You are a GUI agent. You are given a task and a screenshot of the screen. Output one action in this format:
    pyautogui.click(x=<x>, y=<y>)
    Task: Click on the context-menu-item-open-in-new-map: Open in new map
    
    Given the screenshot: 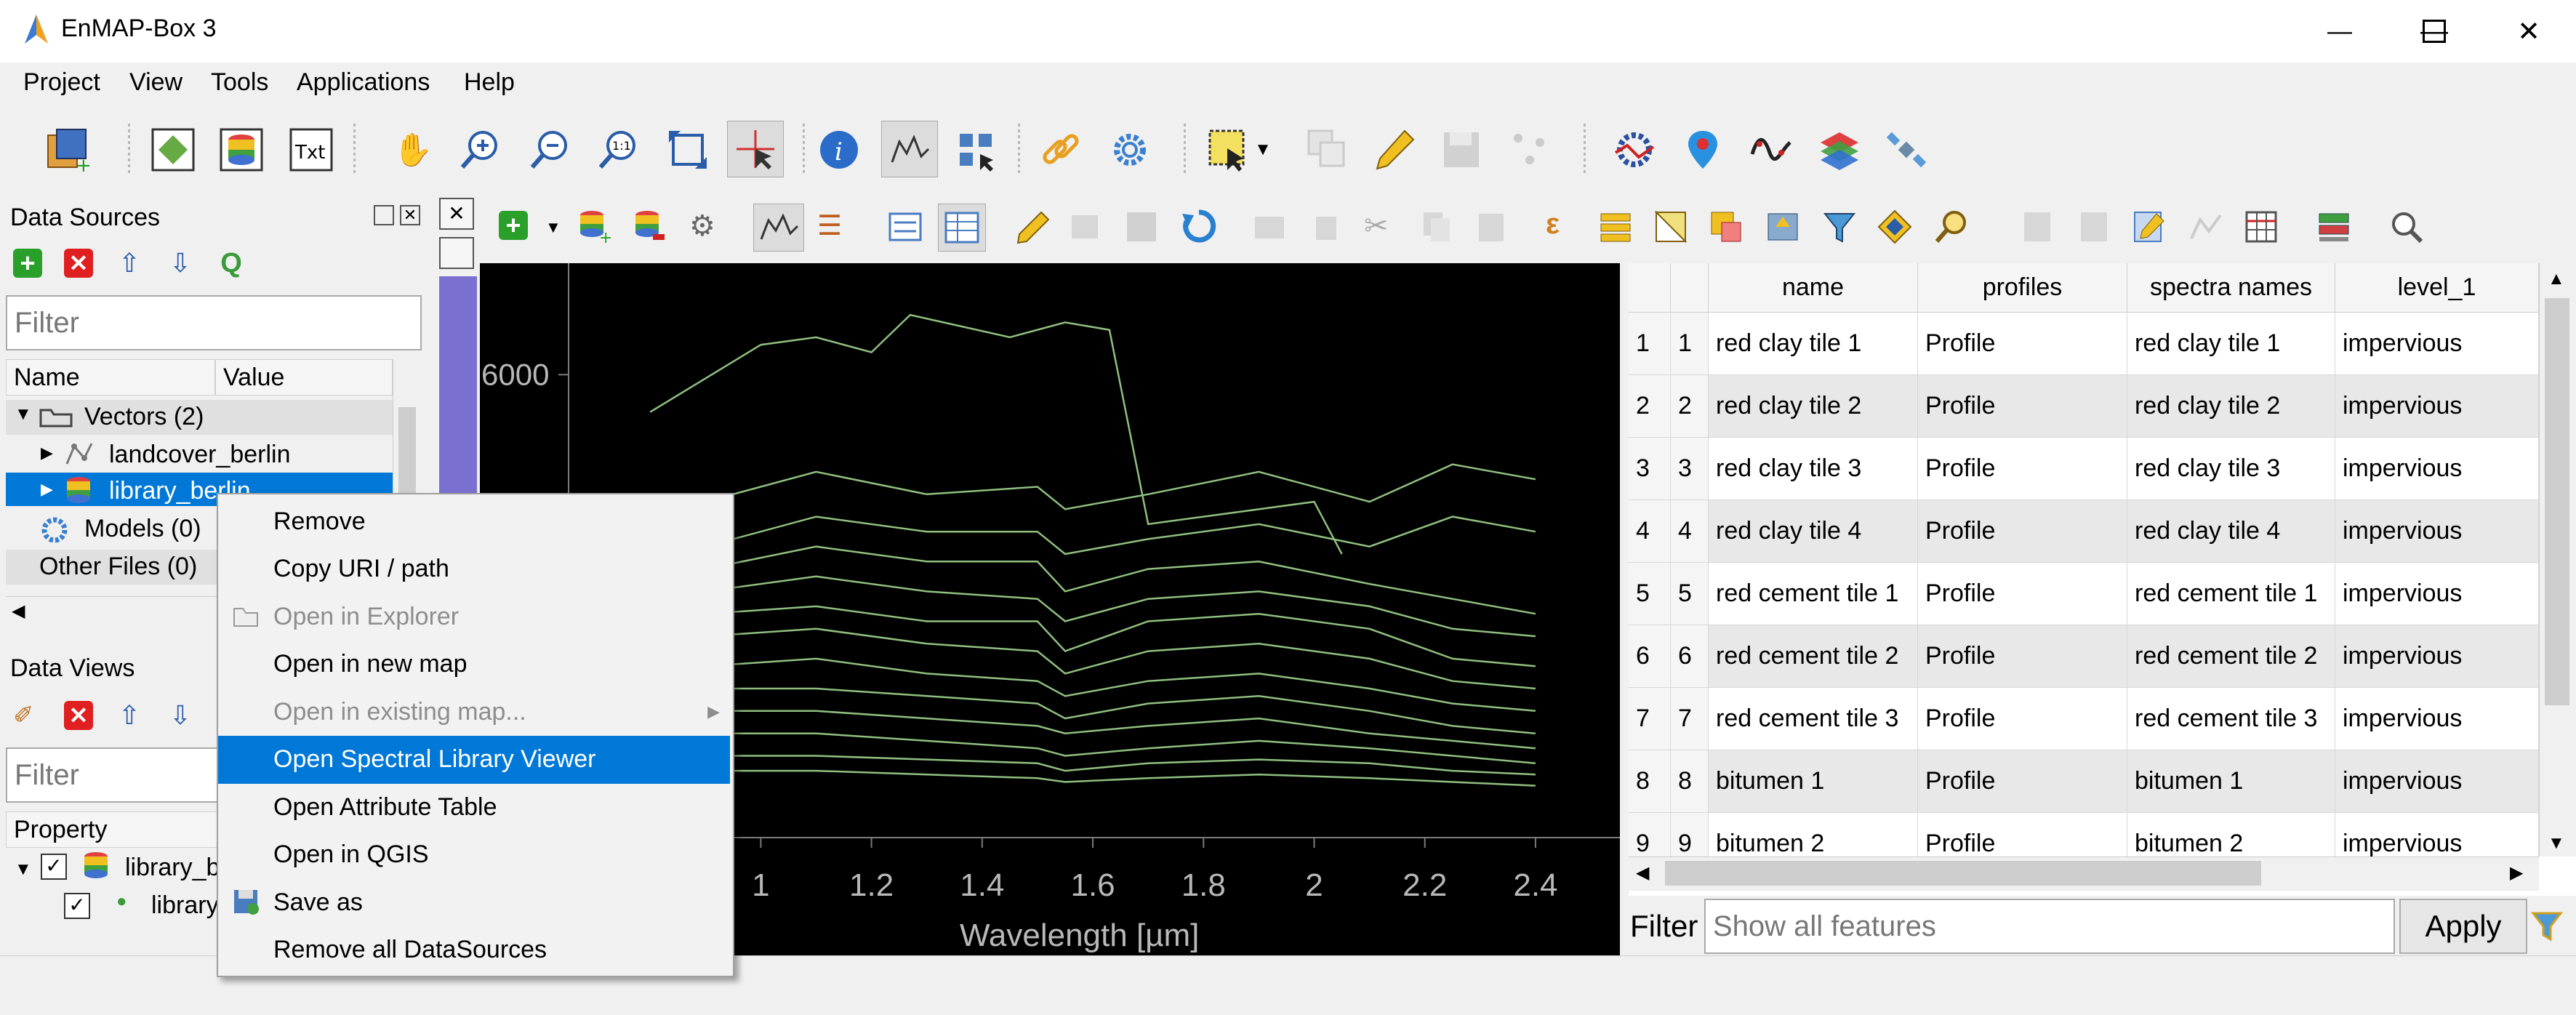 What is the action you would take?
    pyautogui.click(x=474, y=665)
    